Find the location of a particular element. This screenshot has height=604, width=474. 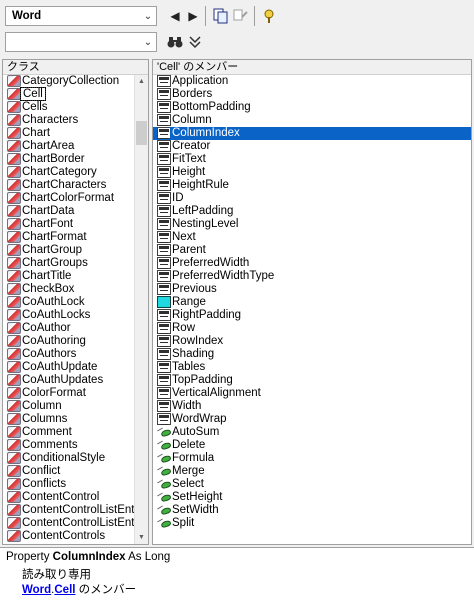

library-link: Word is located at coordinates (36, 590).